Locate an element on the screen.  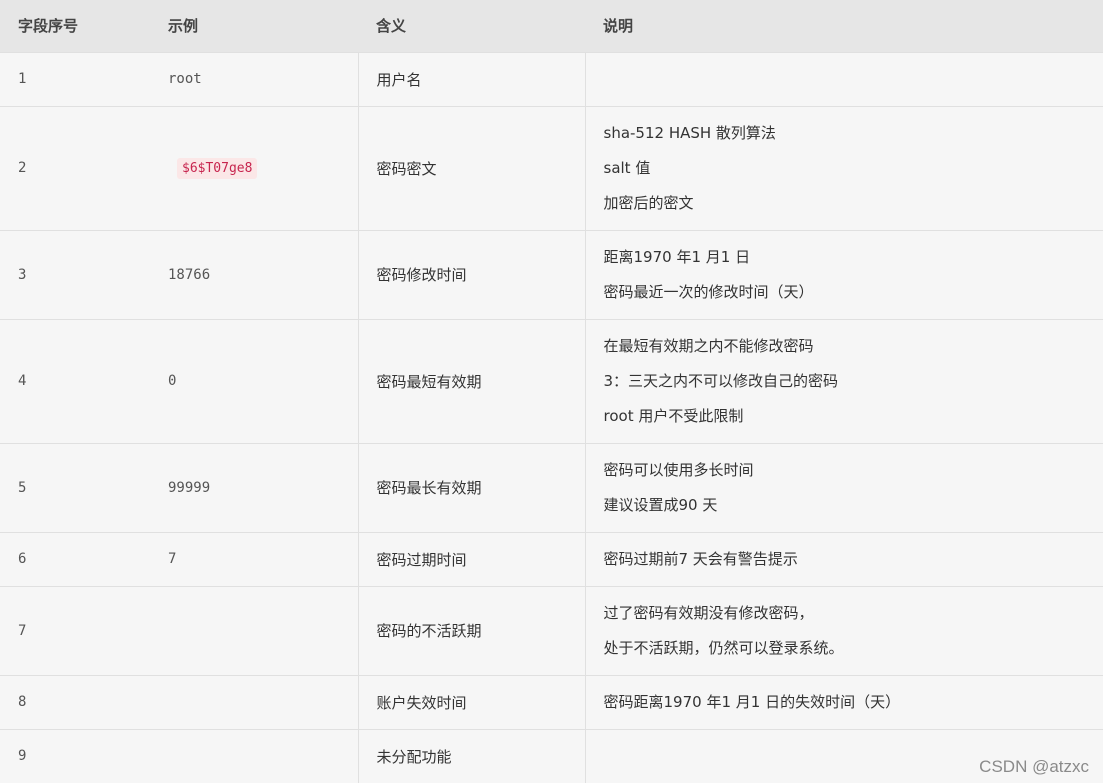
table-header: 字段序号 示例 含义 说明 is located at coordinates (551, 26).